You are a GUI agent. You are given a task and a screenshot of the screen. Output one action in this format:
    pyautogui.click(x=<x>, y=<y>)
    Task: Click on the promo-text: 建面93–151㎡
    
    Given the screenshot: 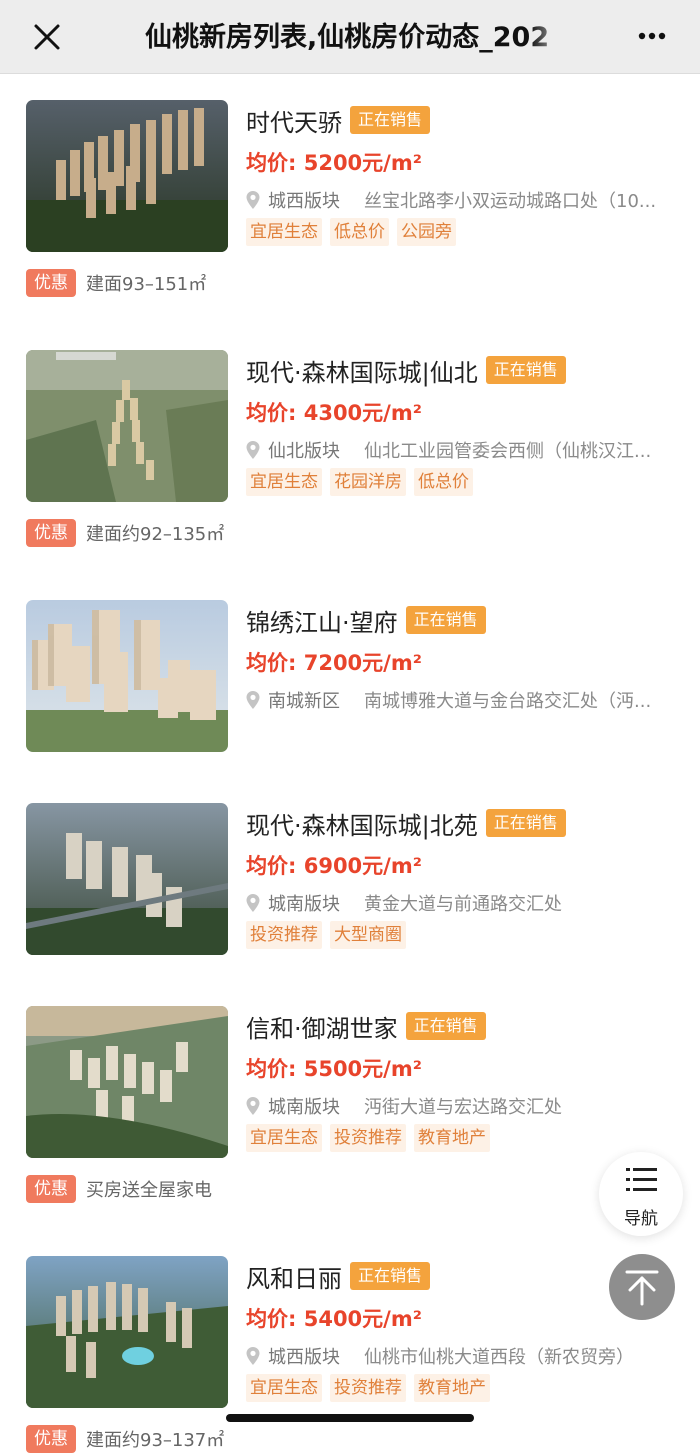 What is the action you would take?
    pyautogui.click(x=146, y=284)
    